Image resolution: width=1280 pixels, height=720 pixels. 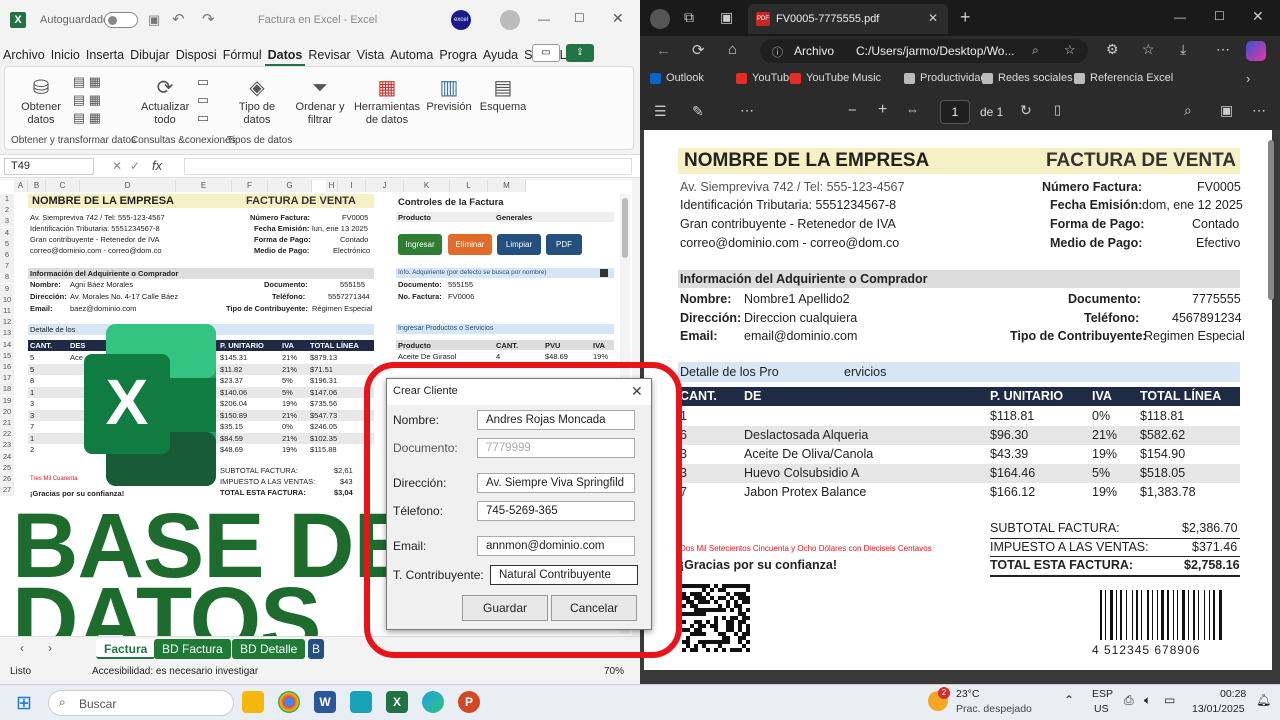 What do you see at coordinates (7, 255) in the screenshot?
I see `row-header: 6` at bounding box center [7, 255].